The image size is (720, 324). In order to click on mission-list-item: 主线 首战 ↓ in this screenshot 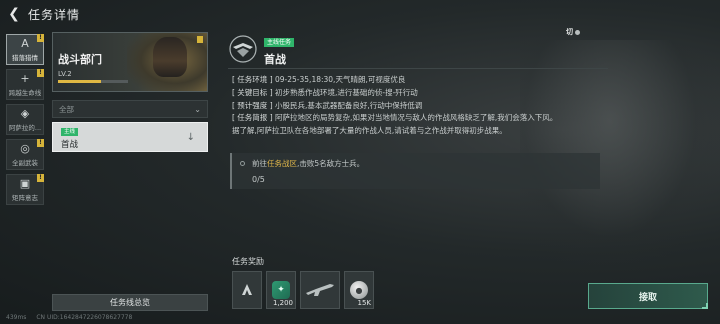, I will do `click(130, 137)`.